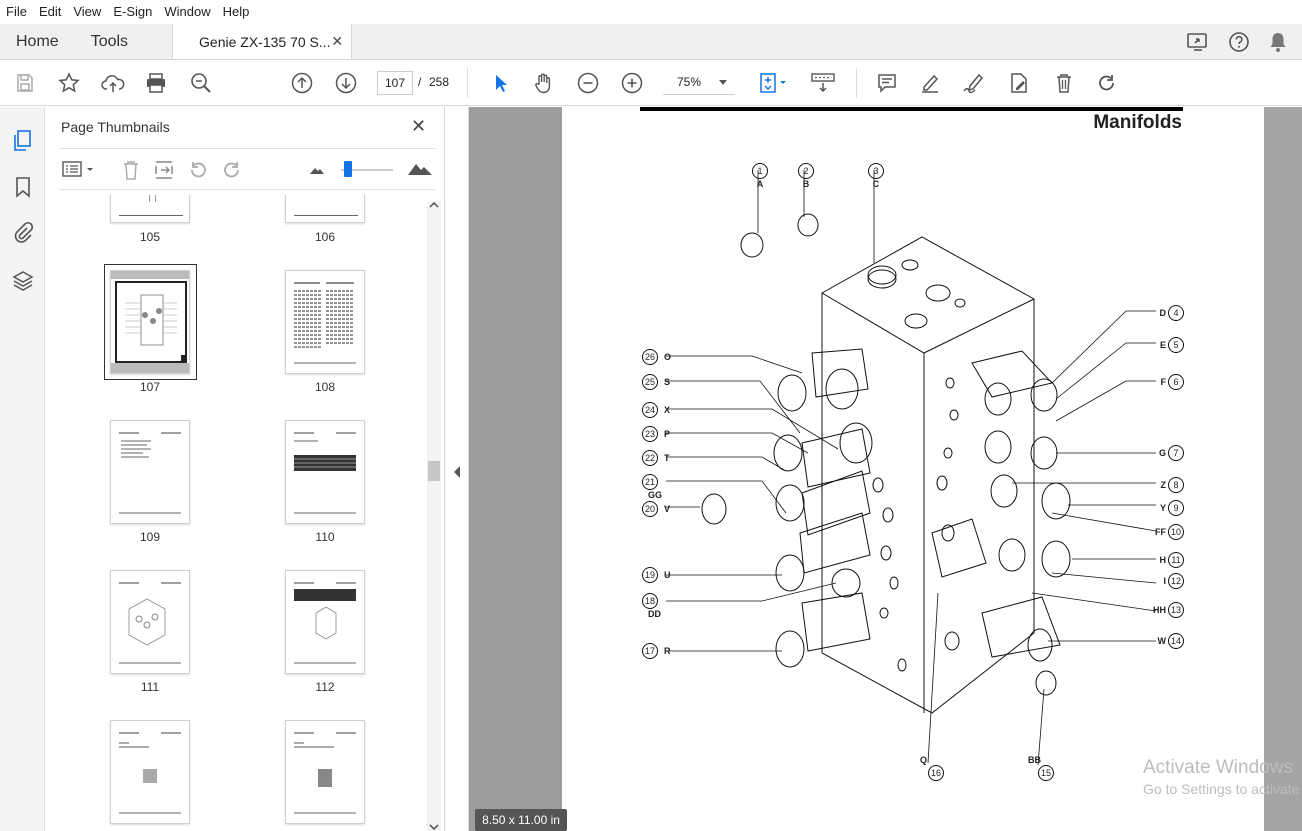 The width and height of the screenshot is (1302, 831). What do you see at coordinates (150, 237) in the screenshot?
I see `thumbnail-page-number: 105` at bounding box center [150, 237].